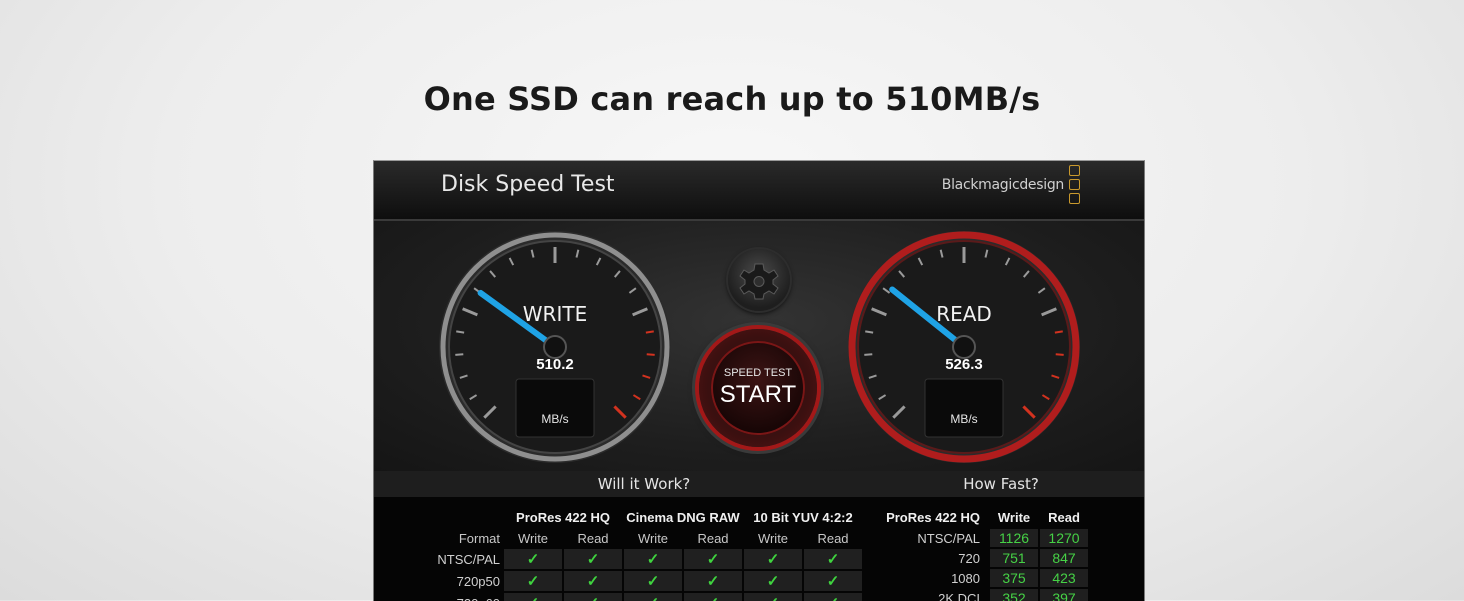 This screenshot has height=601, width=1464. What do you see at coordinates (1075, 186) in the screenshot?
I see `brand-logo-icon` at bounding box center [1075, 186].